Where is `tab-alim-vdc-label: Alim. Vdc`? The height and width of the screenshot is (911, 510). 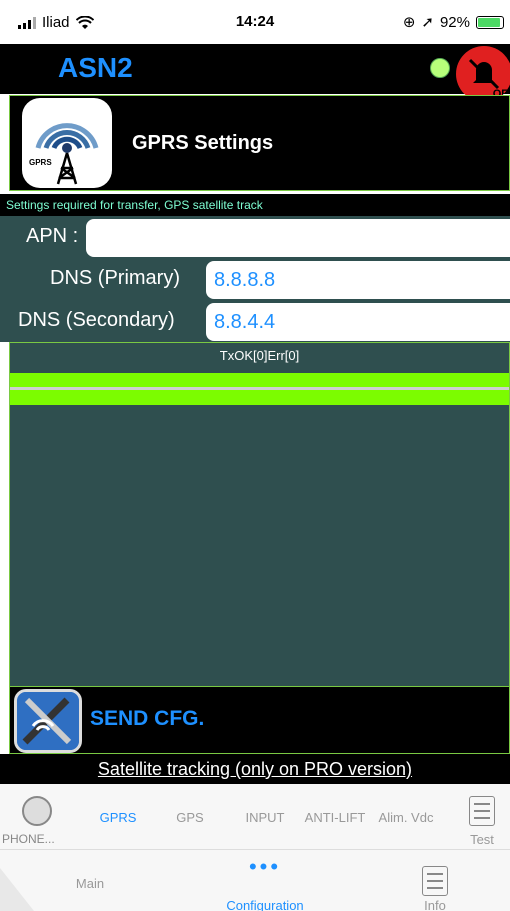 tab-alim-vdc-label: Alim. Vdc is located at coordinates (406, 817).